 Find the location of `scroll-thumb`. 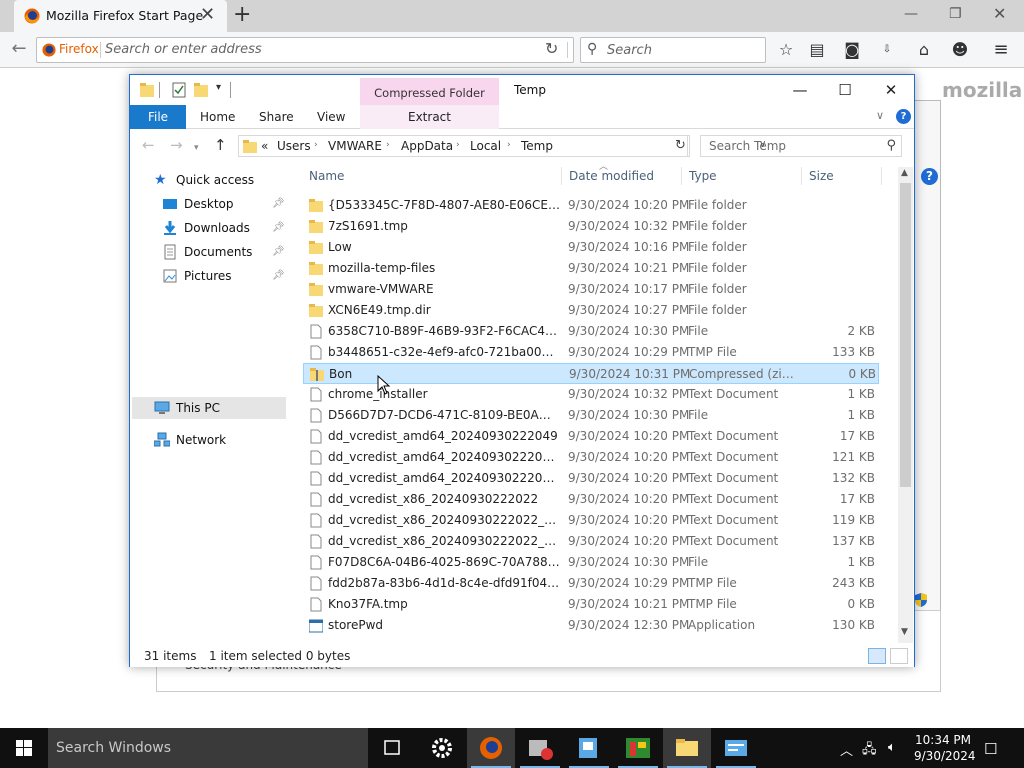

scroll-thumb is located at coordinates (905, 335).